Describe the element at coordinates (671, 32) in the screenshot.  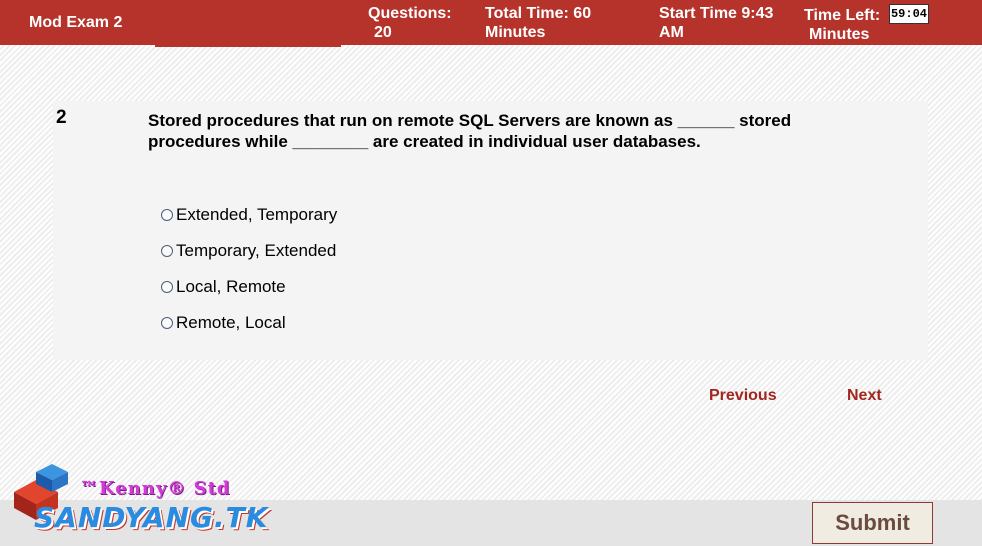
I see `start-time-ampm: AM` at that location.